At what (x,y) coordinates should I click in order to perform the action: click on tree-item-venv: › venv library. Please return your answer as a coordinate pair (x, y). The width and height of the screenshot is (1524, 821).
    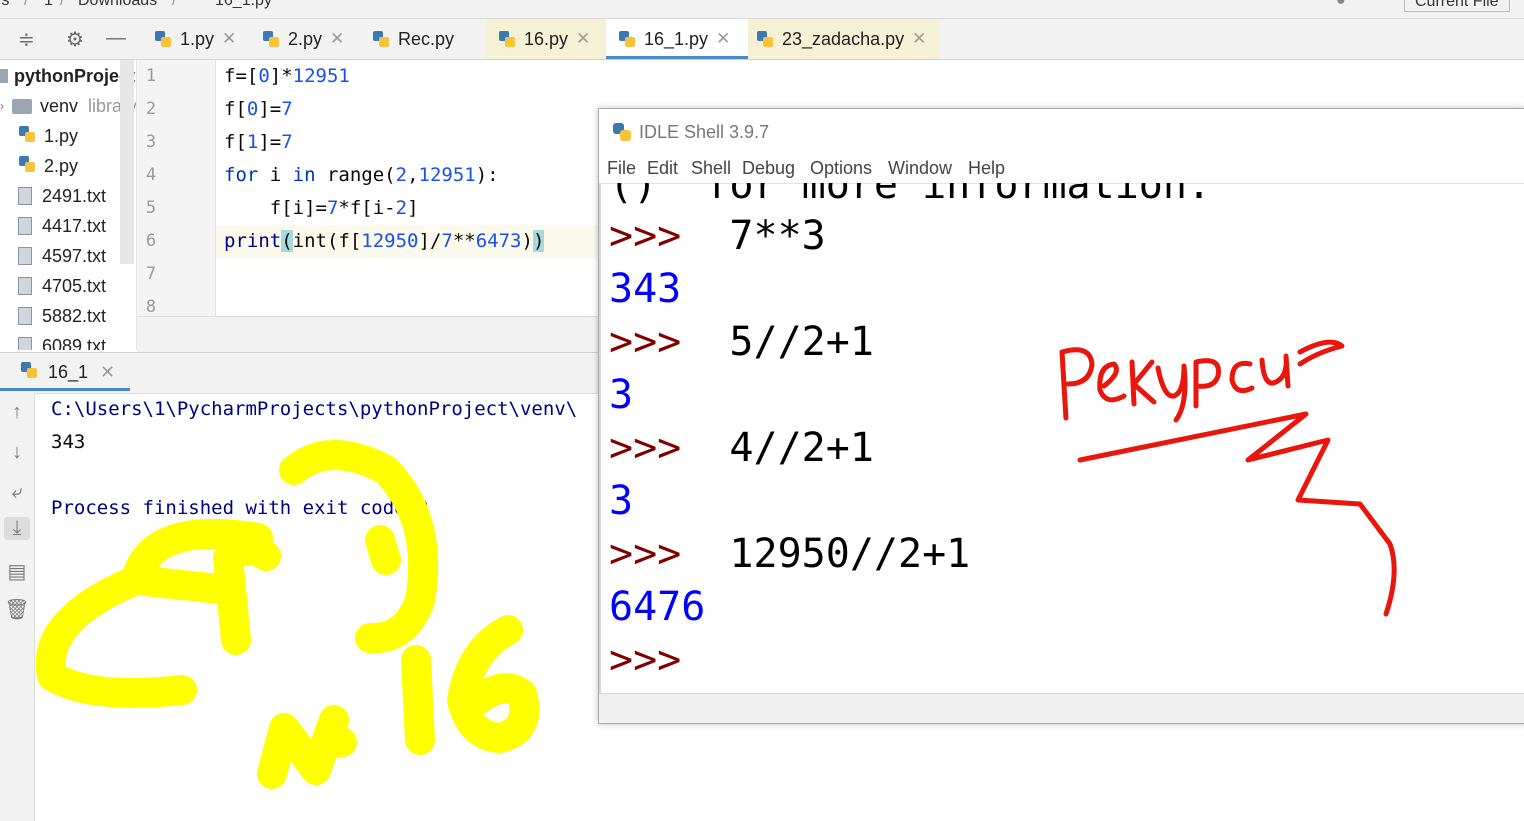
    Looking at the image, I should click on (68, 106).